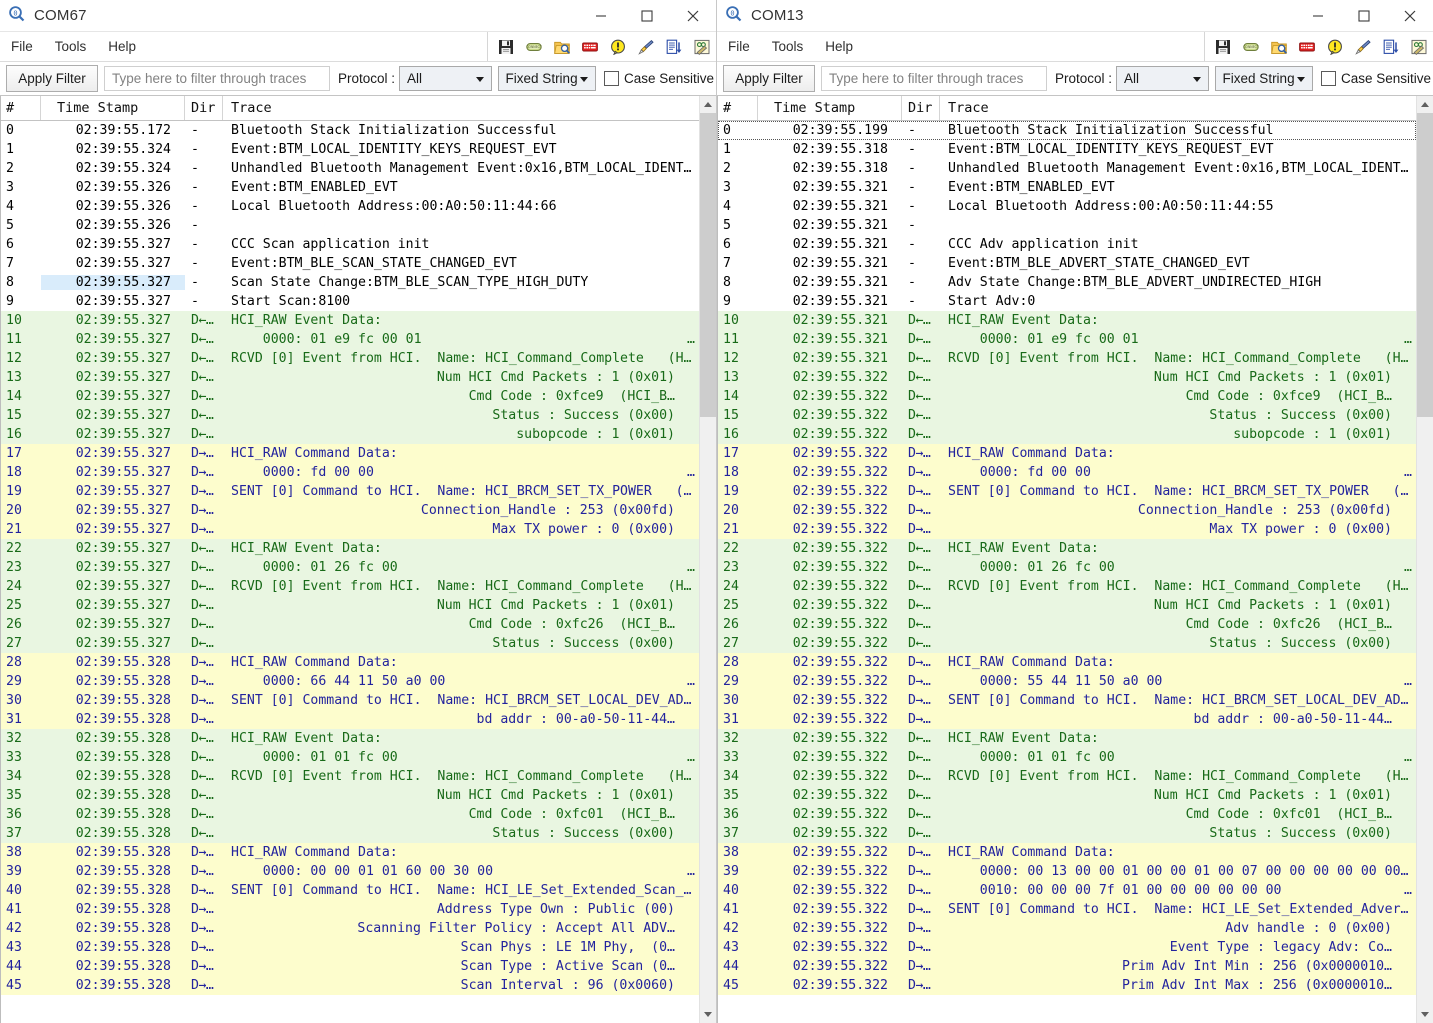  What do you see at coordinates (1067, 415) in the screenshot?
I see `table-row: 15 02:39:55.322 D←… Status : Success (0x00)` at bounding box center [1067, 415].